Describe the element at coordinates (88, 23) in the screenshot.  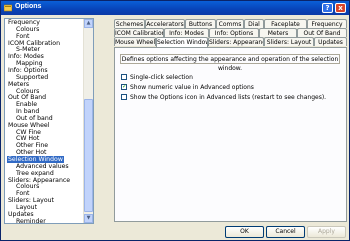
I see `scroll-up-arrow-icon: ▲` at that location.